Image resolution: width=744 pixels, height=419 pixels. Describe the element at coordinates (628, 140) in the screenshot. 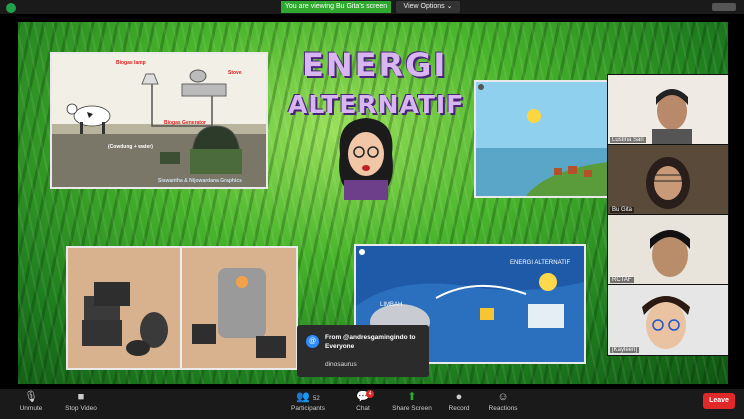

I see `participant-name: Lustina Sari` at that location.